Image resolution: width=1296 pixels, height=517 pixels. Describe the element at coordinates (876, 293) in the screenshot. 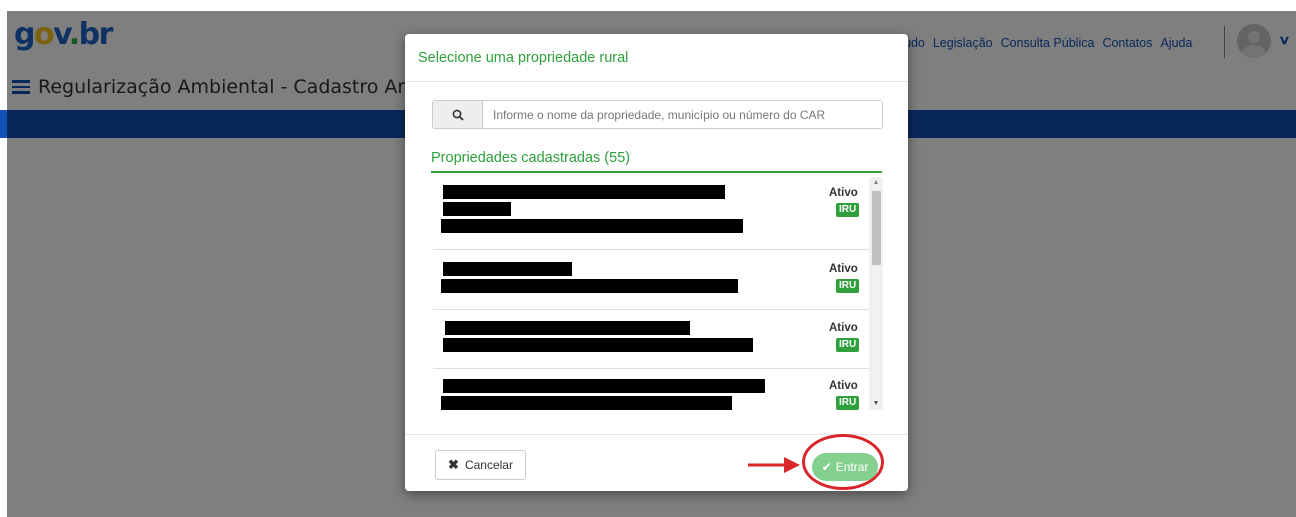

I see `list-scrollbar: ▲ ▼` at that location.